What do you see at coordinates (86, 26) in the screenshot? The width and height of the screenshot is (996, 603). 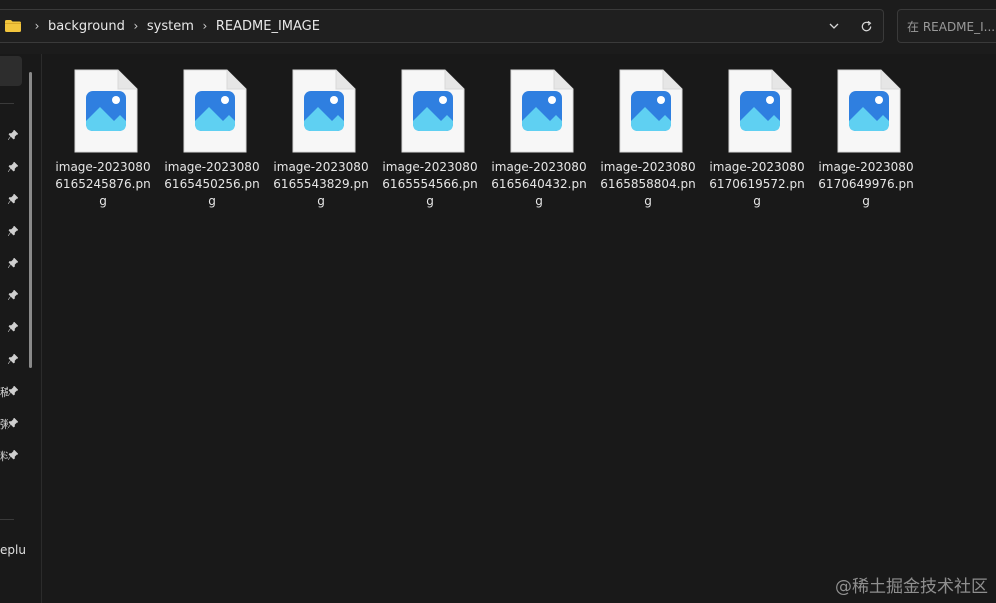 I see `breadcrumb-background: background` at bounding box center [86, 26].